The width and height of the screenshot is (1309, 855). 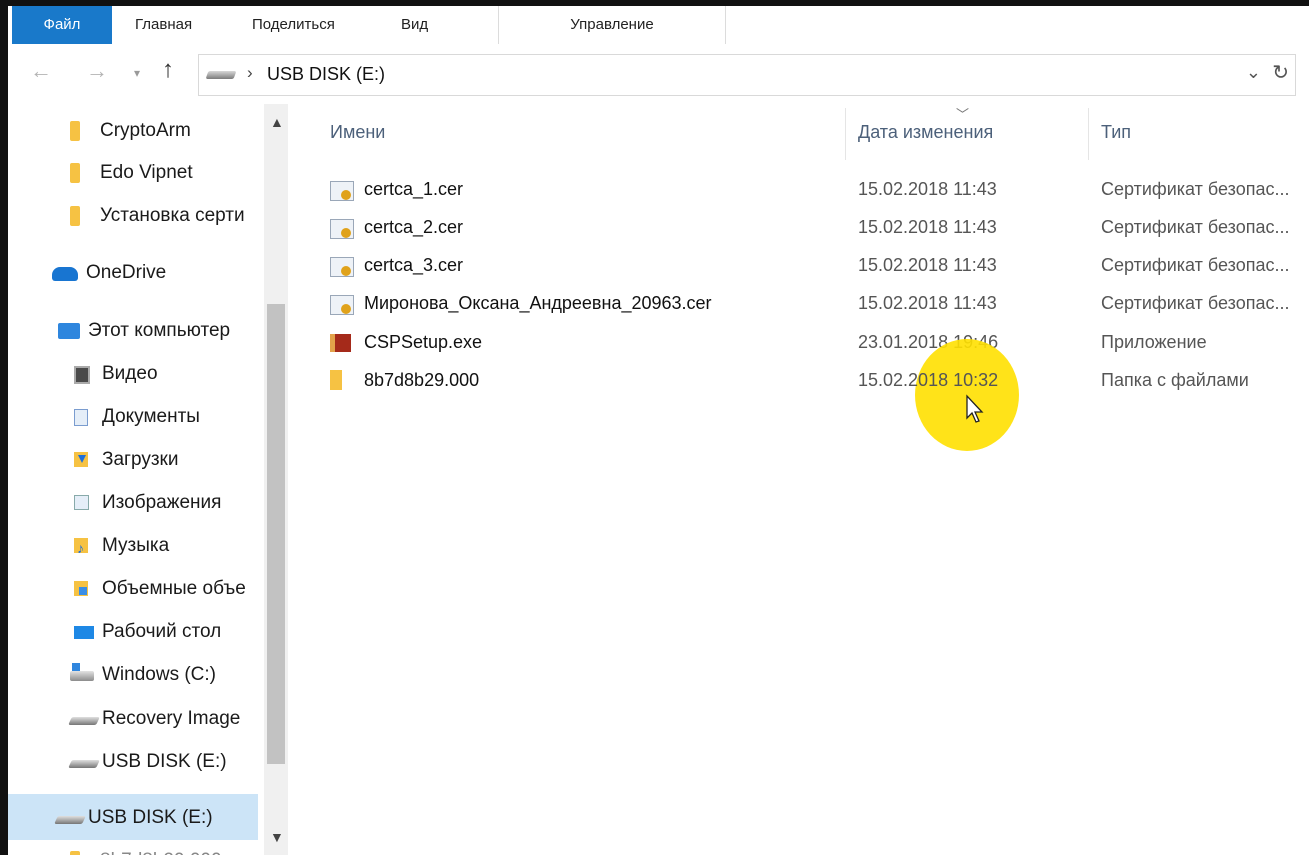 What do you see at coordinates (277, 122) in the screenshot?
I see `scroll-up-chevron-icon: ▲` at bounding box center [277, 122].